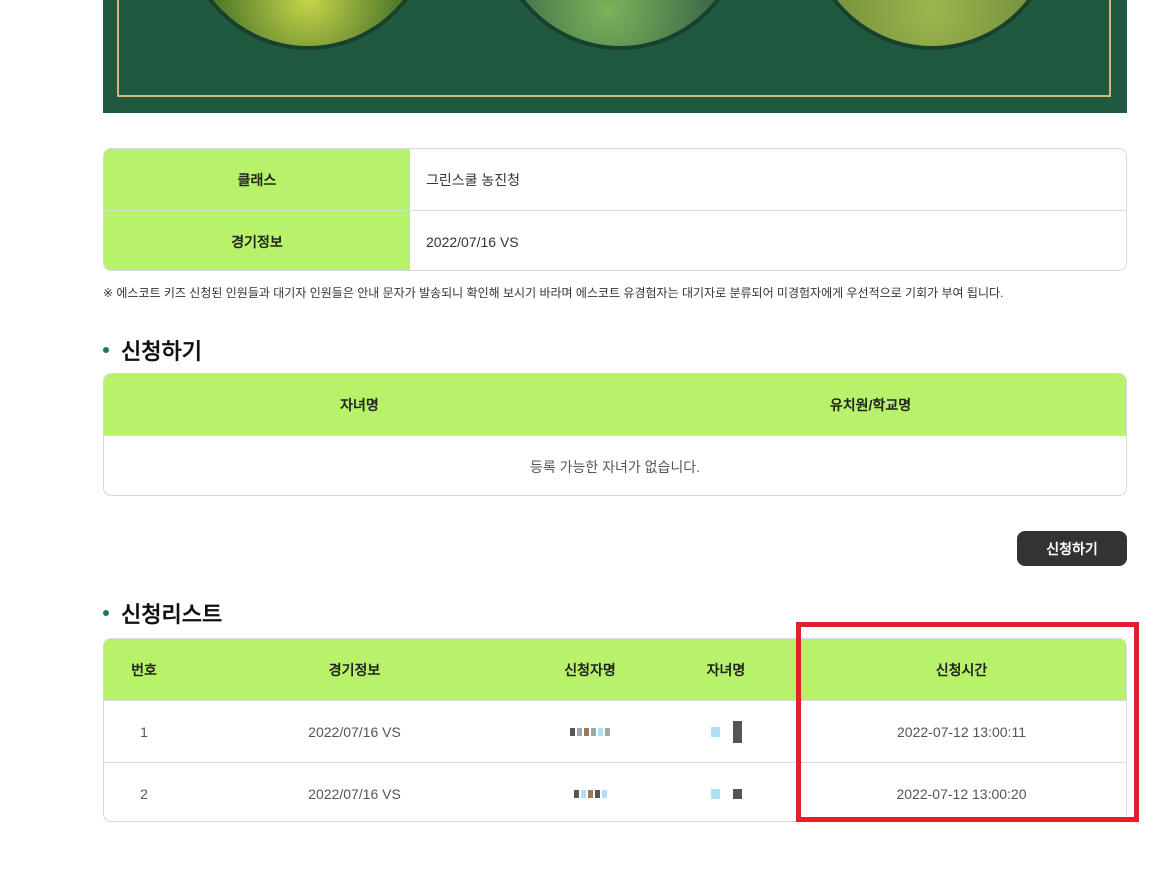 The width and height of the screenshot is (1167, 881). I want to click on col-child-name: 자녀명, so click(359, 404).